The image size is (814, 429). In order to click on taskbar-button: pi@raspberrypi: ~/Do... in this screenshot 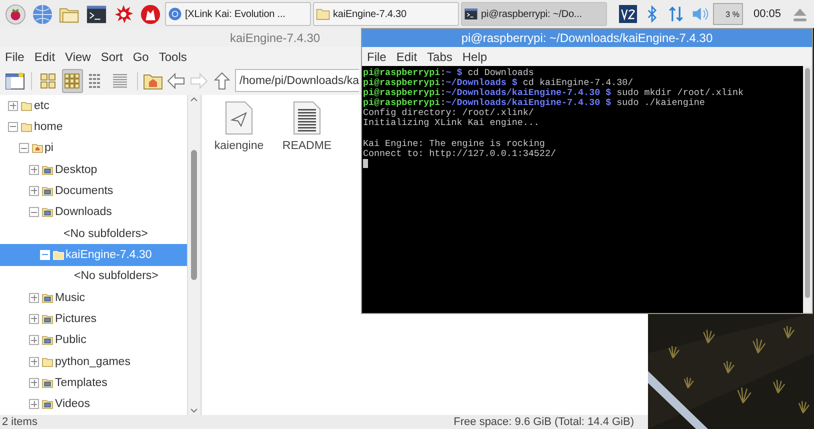, I will do `click(534, 14)`.